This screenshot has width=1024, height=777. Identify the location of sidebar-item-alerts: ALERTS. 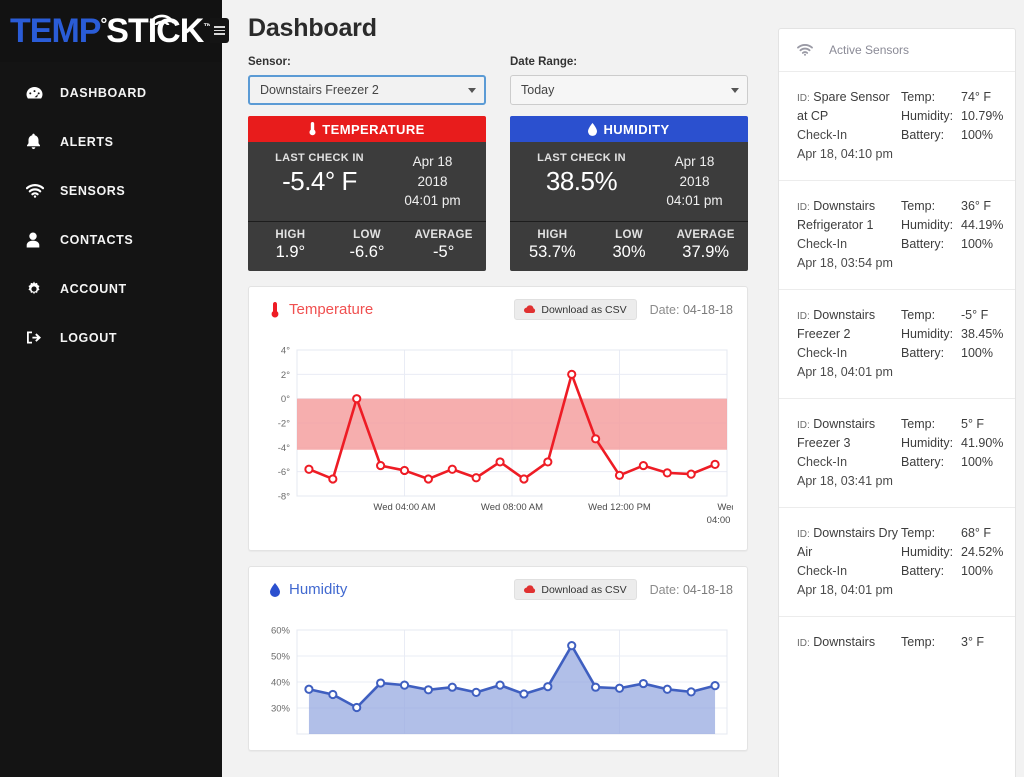
(111, 141).